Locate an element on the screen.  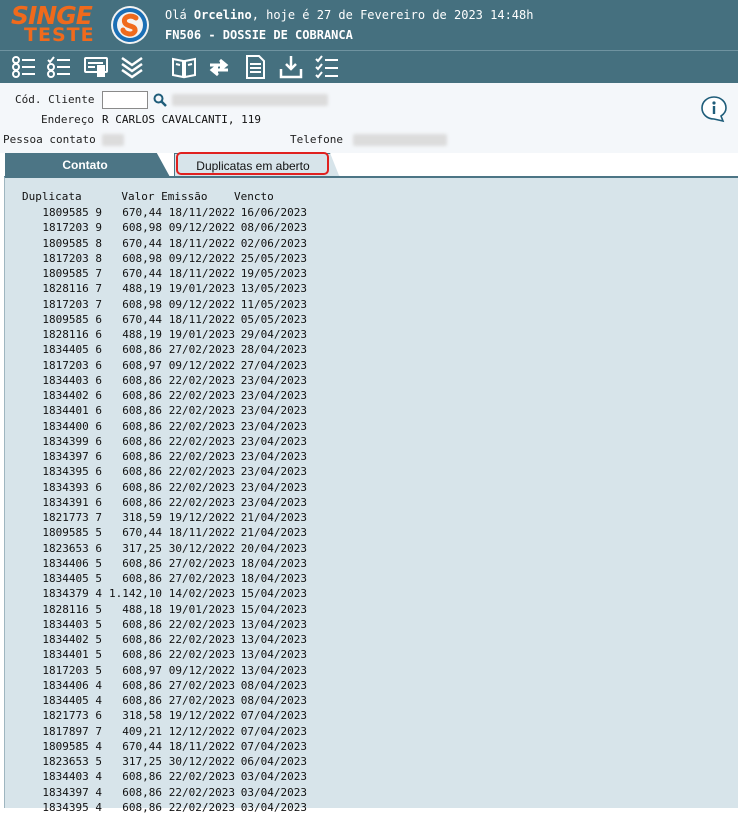
cell-valor: 488,18 is located at coordinates (142, 609).